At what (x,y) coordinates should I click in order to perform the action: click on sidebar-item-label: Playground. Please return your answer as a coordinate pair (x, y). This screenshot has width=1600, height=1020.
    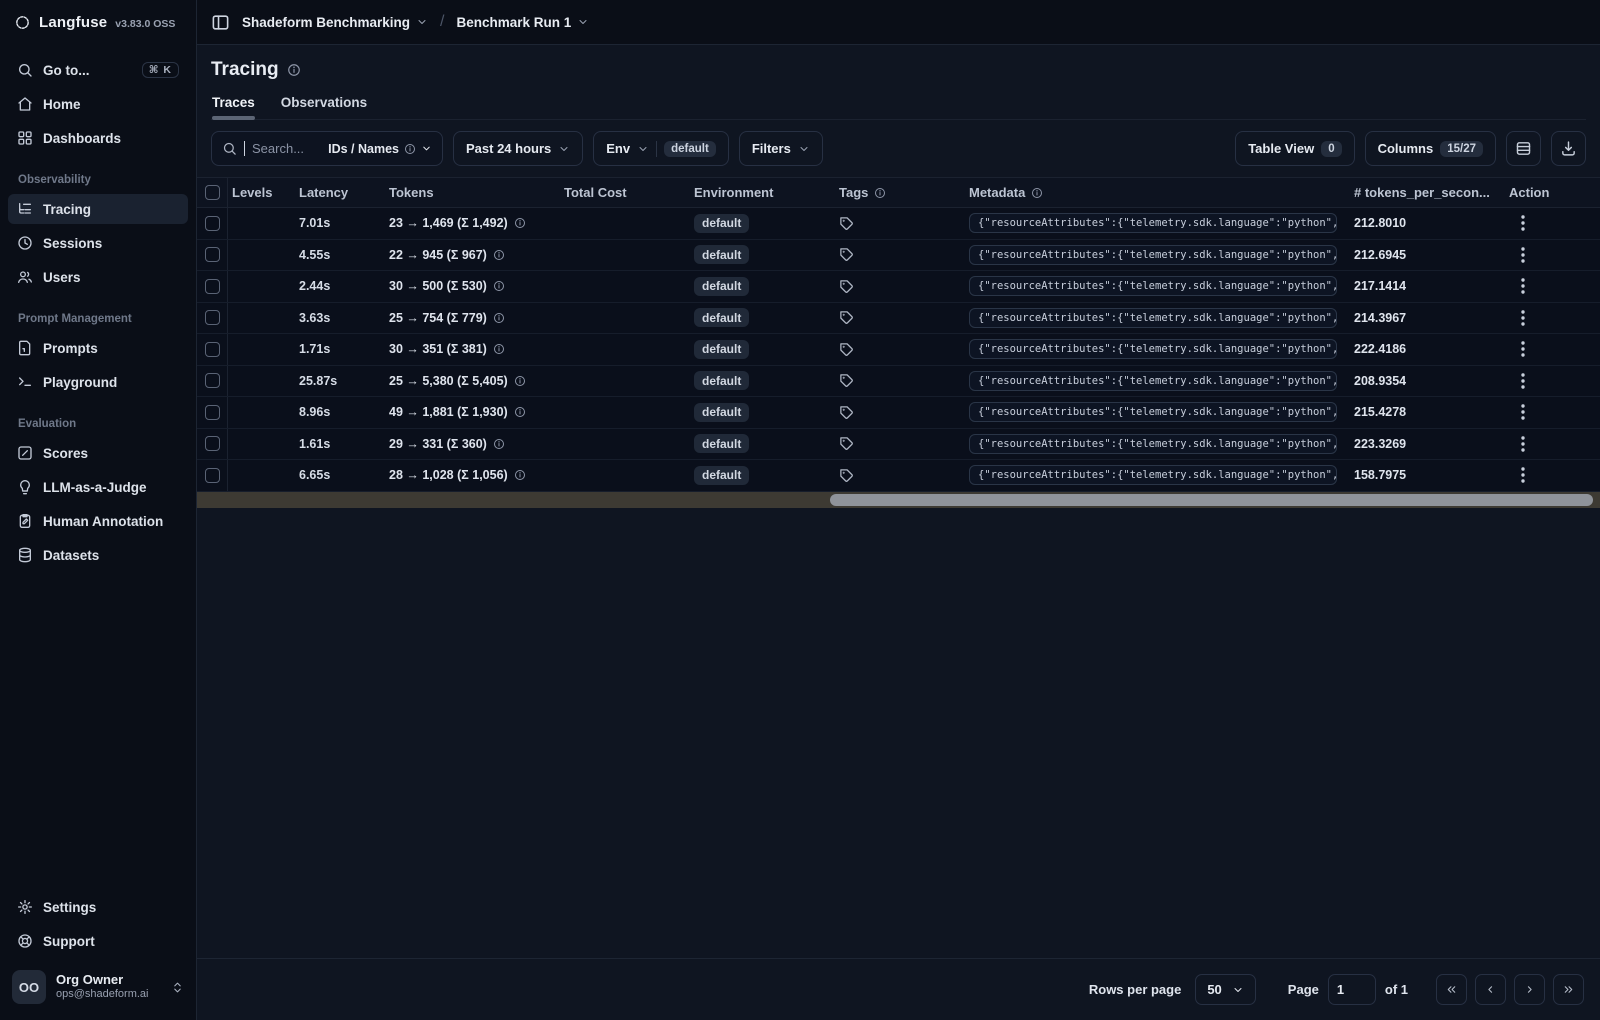
    Looking at the image, I should click on (80, 382).